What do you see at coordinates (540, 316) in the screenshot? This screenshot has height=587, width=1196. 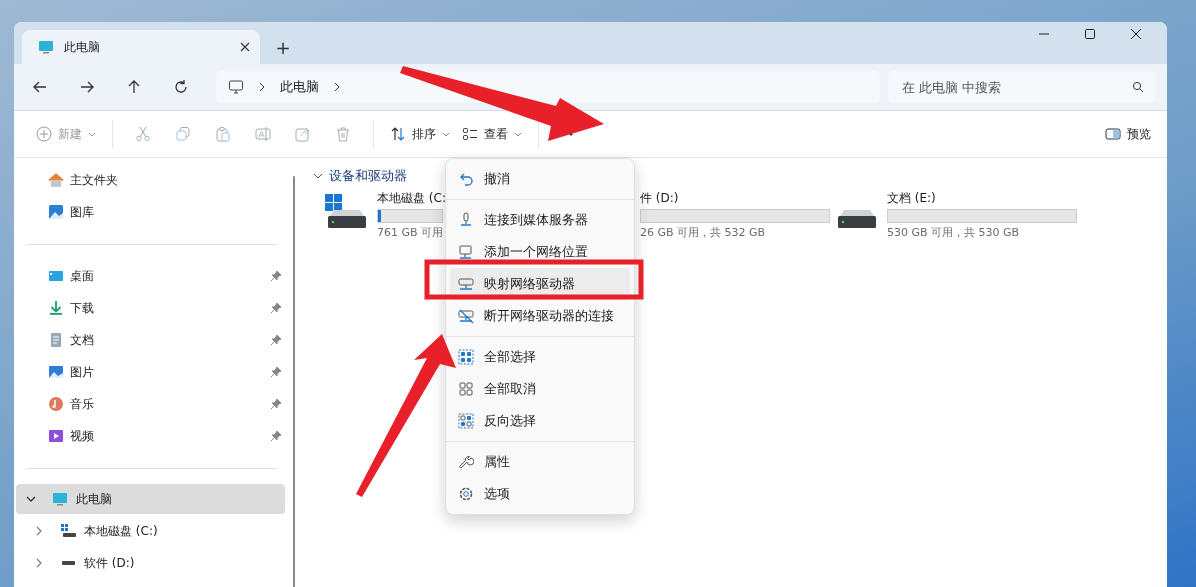 I see `menu-item: 断开网络驱动器的连接` at bounding box center [540, 316].